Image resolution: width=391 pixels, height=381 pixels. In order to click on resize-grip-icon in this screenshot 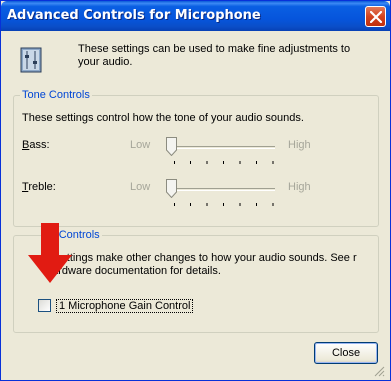, I will do `click(379, 371)`.